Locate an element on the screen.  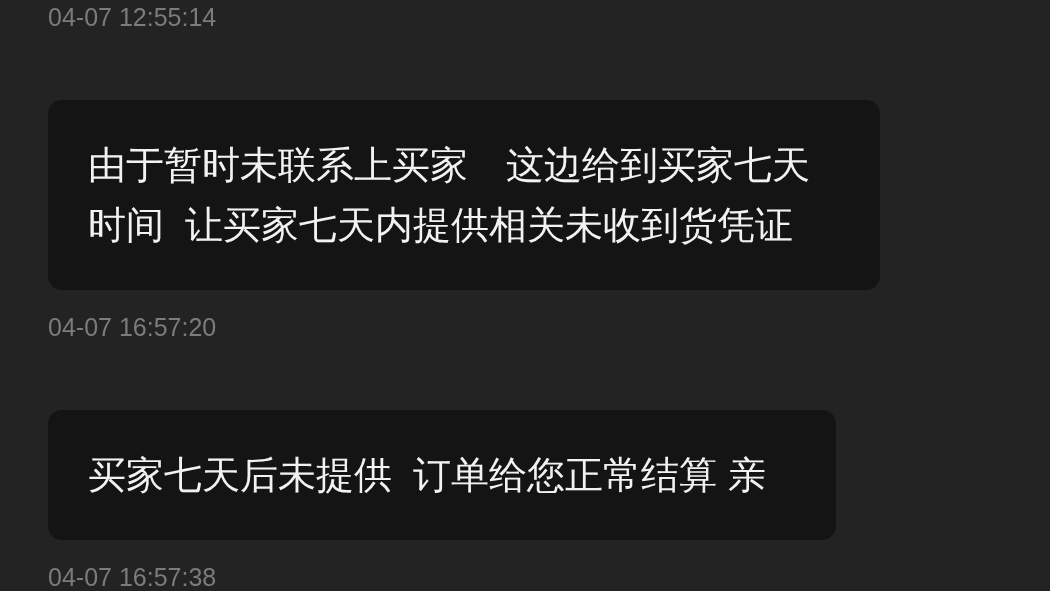
message-time: 04-07 16:57:20 is located at coordinates (132, 327).